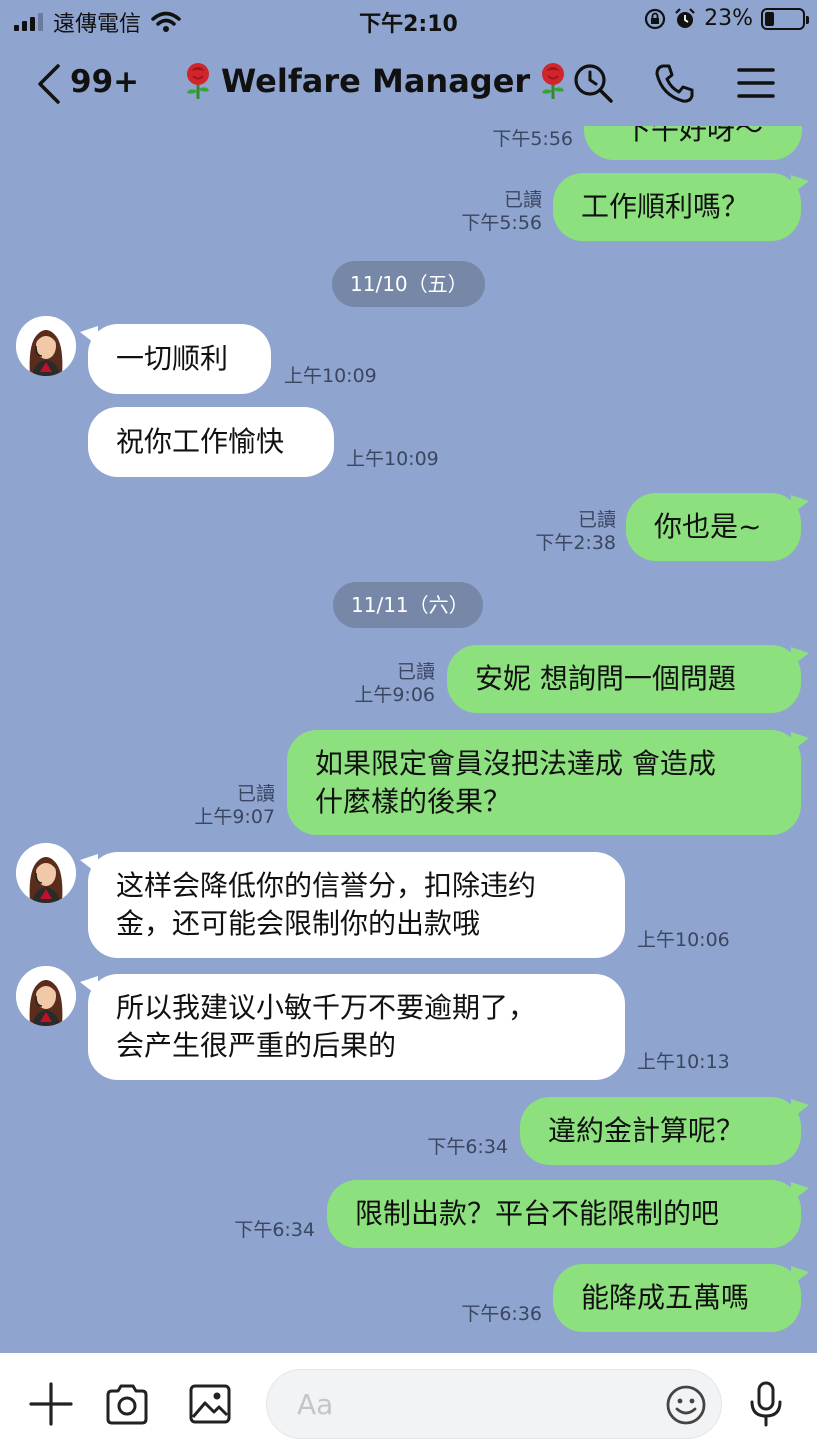 This screenshot has width=817, height=1453. I want to click on microphone-icon, so click(766, 1404).